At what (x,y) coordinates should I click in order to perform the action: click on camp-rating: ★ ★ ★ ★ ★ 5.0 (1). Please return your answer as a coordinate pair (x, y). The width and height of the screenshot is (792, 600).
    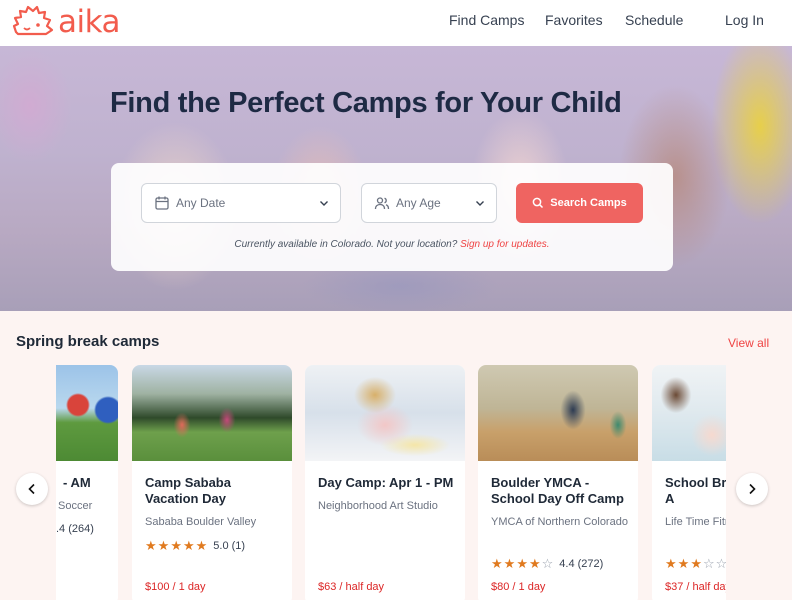
    Looking at the image, I should click on (195, 545).